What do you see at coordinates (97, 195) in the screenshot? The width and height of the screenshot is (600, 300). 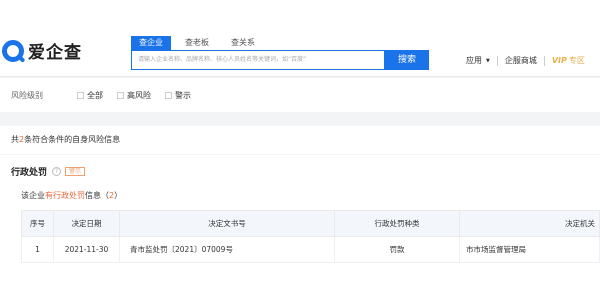 I see `subtitle-middle: 信息（` at bounding box center [97, 195].